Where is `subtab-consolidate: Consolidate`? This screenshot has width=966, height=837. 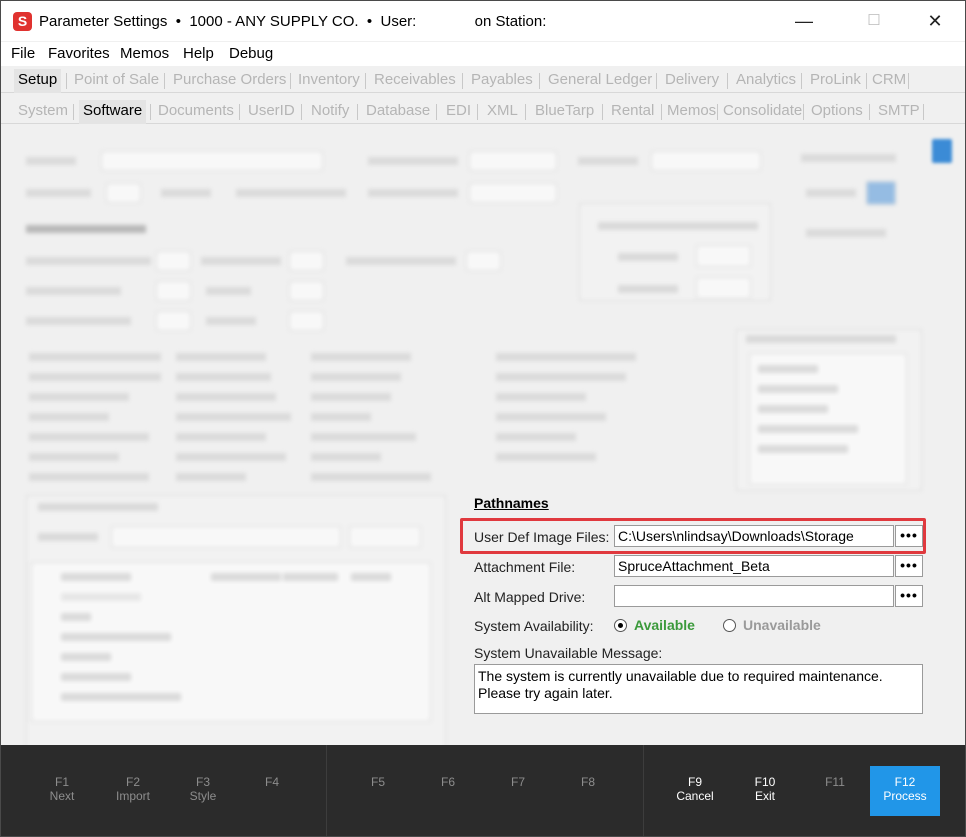
subtab-consolidate: Consolidate is located at coordinates (762, 110).